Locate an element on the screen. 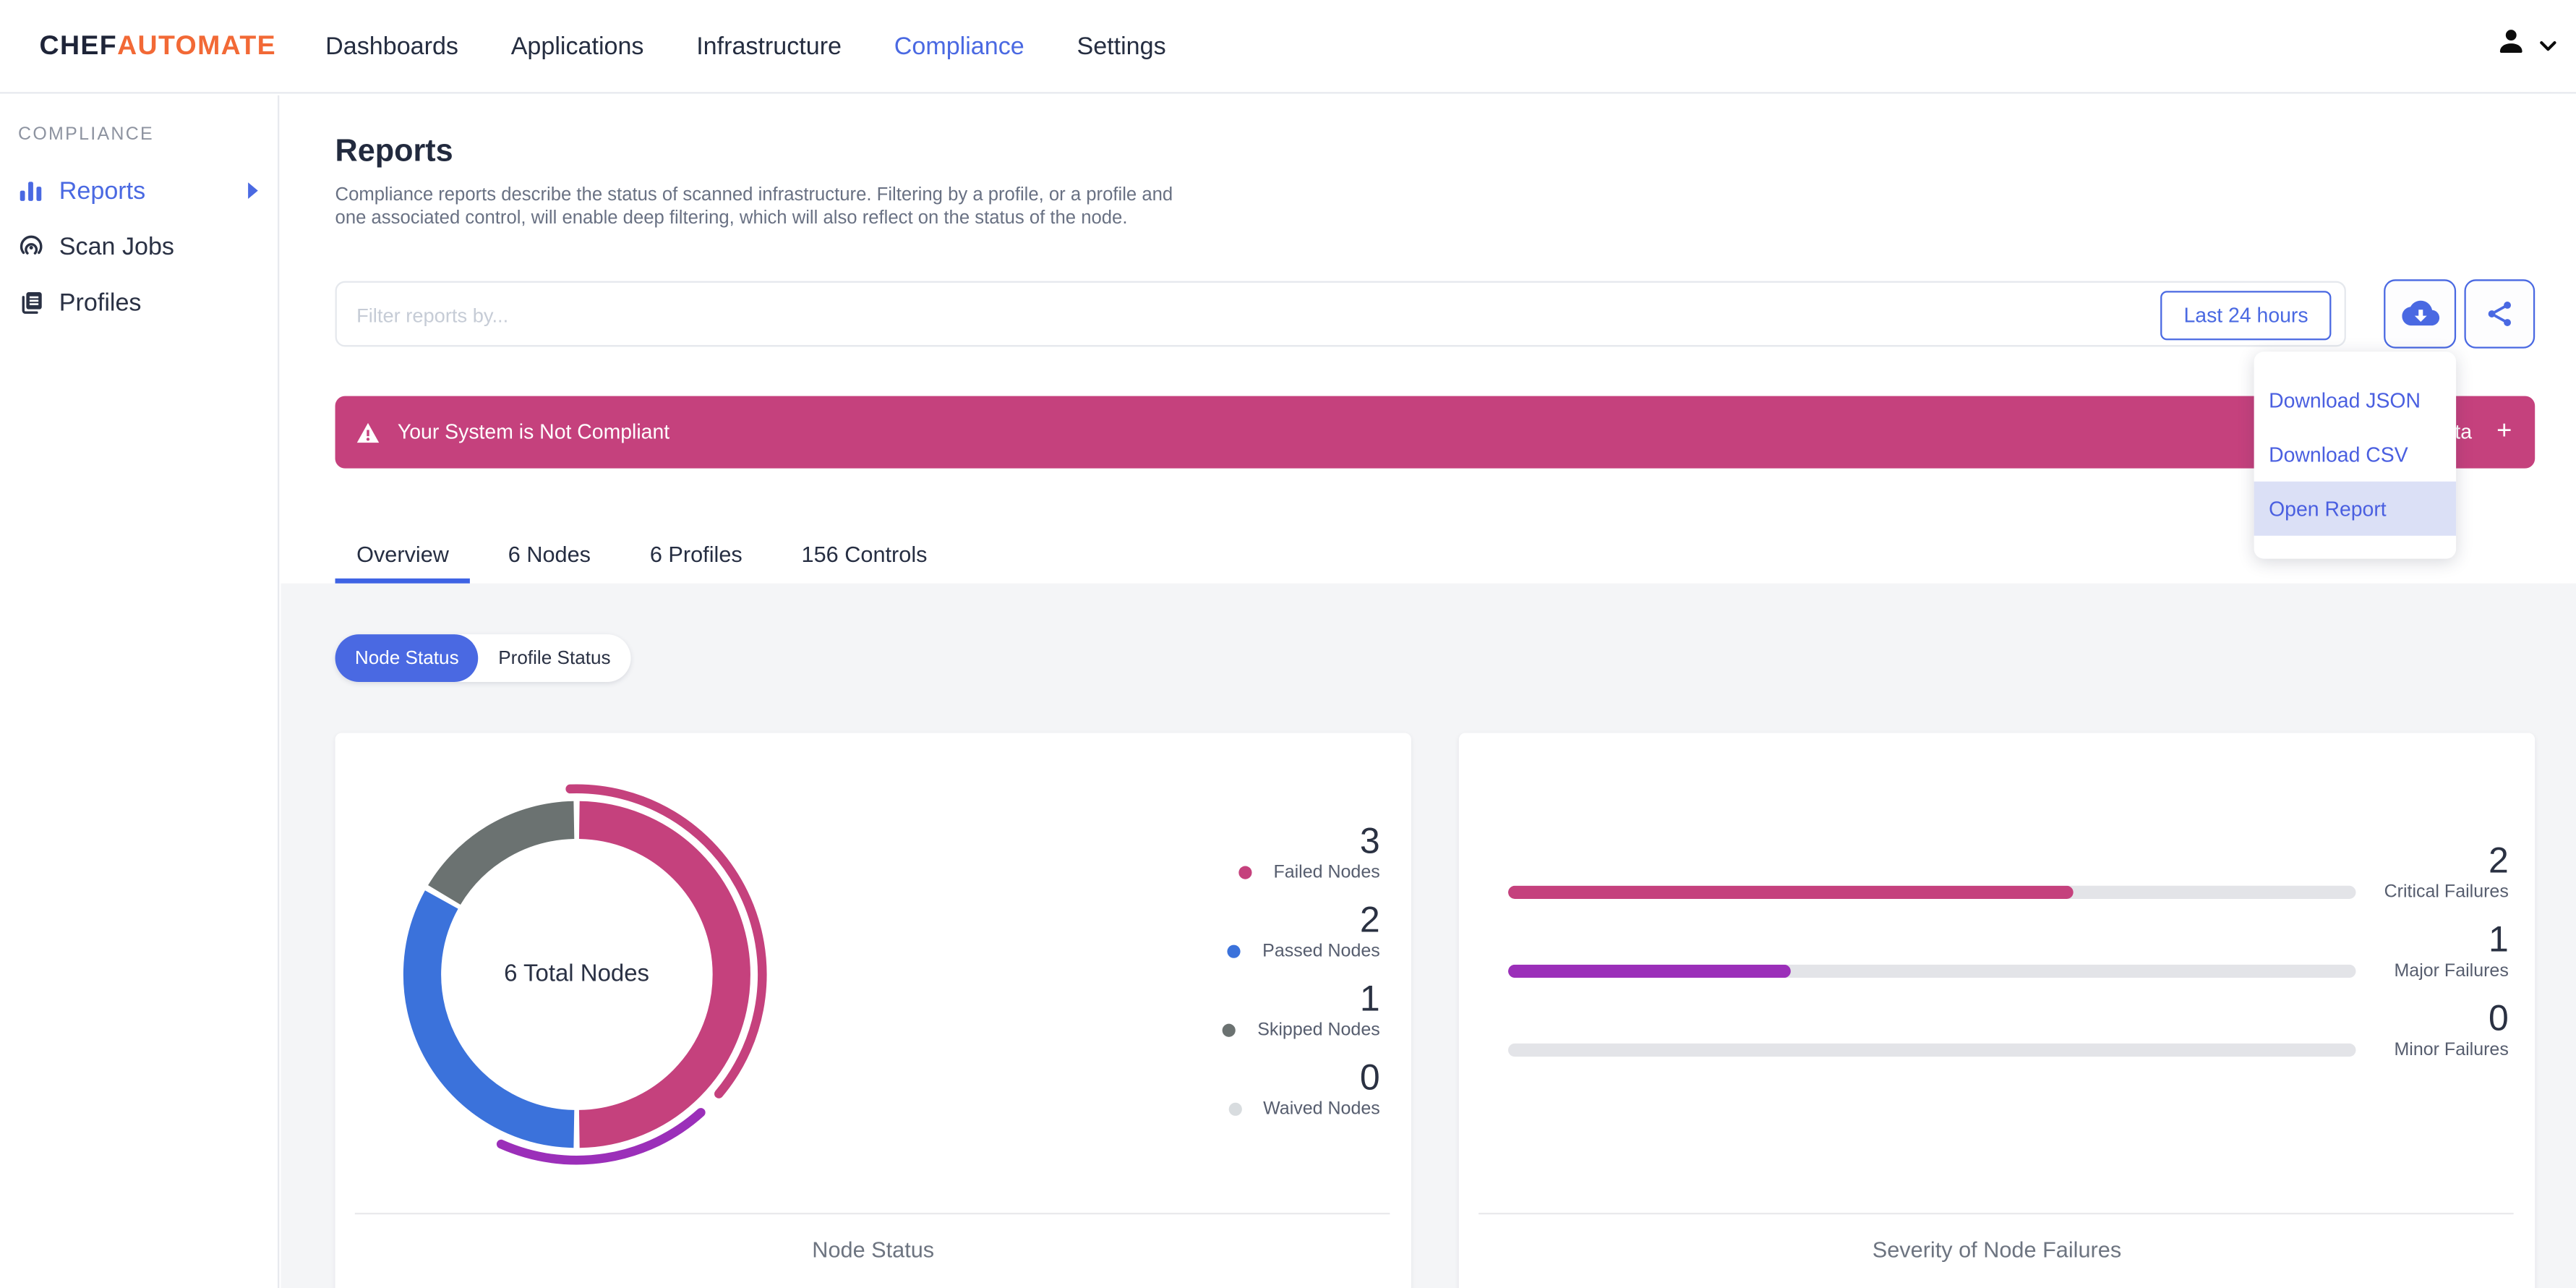 This screenshot has height=1288, width=2576. sidebar-item-profiles: Profiles is located at coordinates (139, 302).